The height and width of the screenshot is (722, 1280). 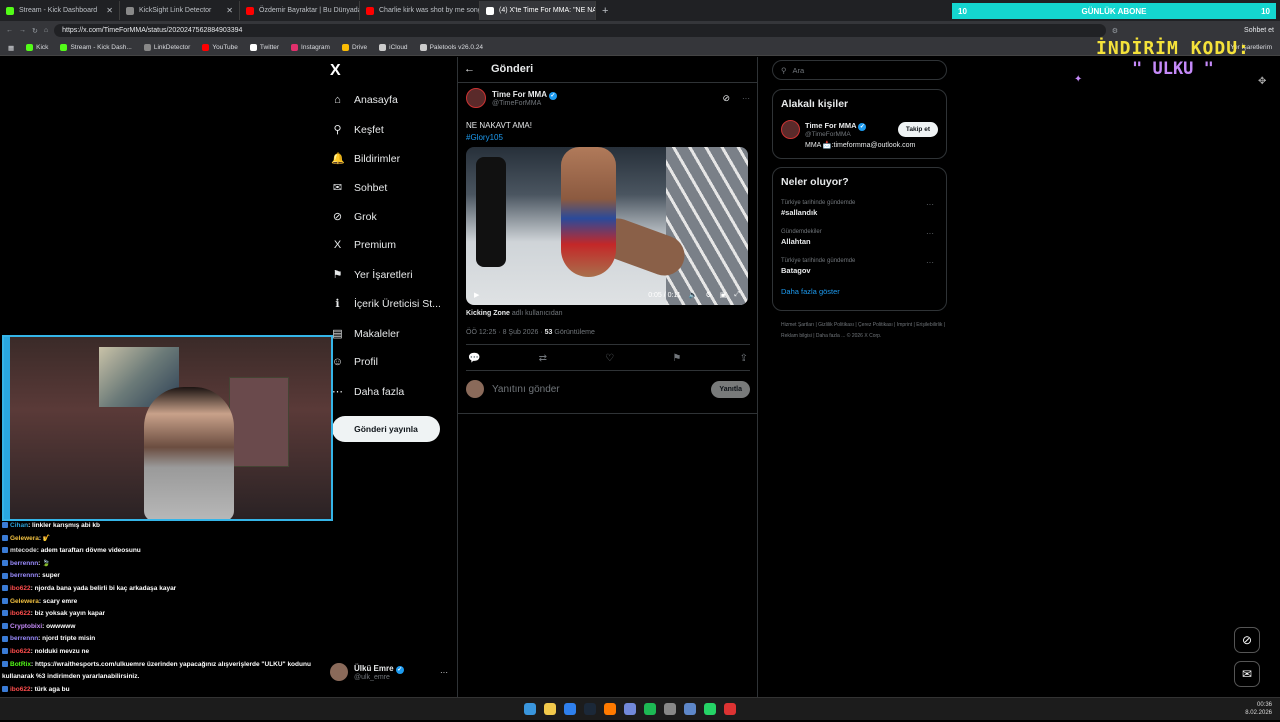 I want to click on sidebar-item: ⌂ Anasayfa, so click(x=364, y=100).